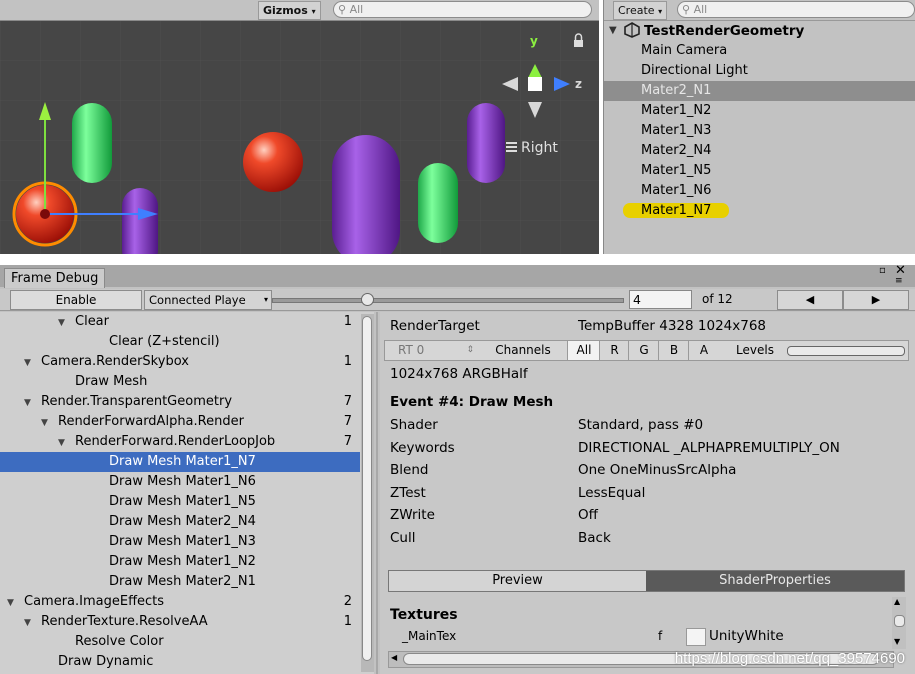 The height and width of the screenshot is (674, 915). What do you see at coordinates (459, 374) in the screenshot?
I see `texture-format: 1024x768 ARGBHalf` at bounding box center [459, 374].